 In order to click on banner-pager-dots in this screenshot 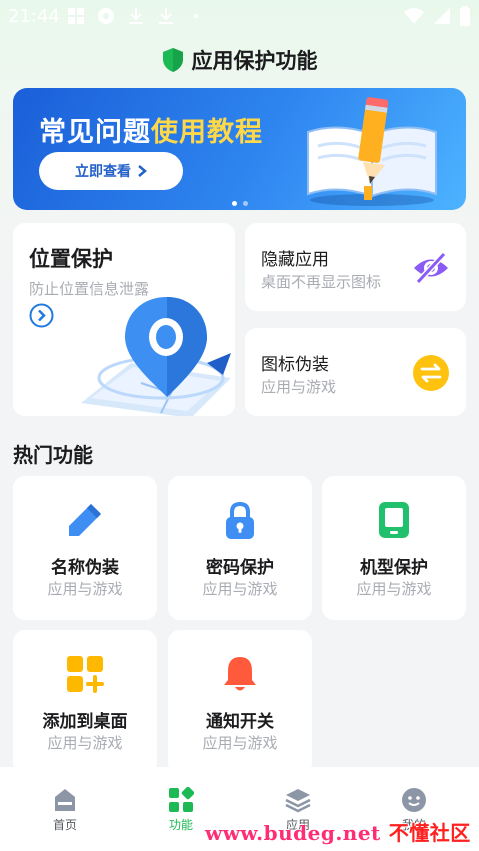, I will do `click(239, 203)`.